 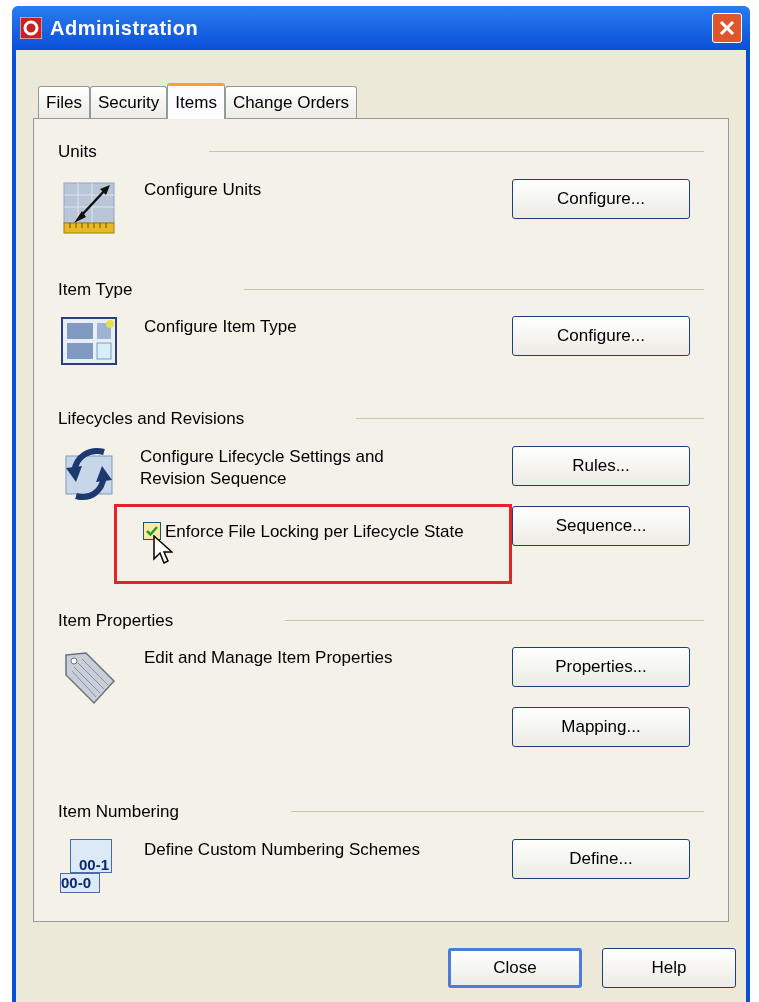 I want to click on close-button, so click(x=727, y=28).